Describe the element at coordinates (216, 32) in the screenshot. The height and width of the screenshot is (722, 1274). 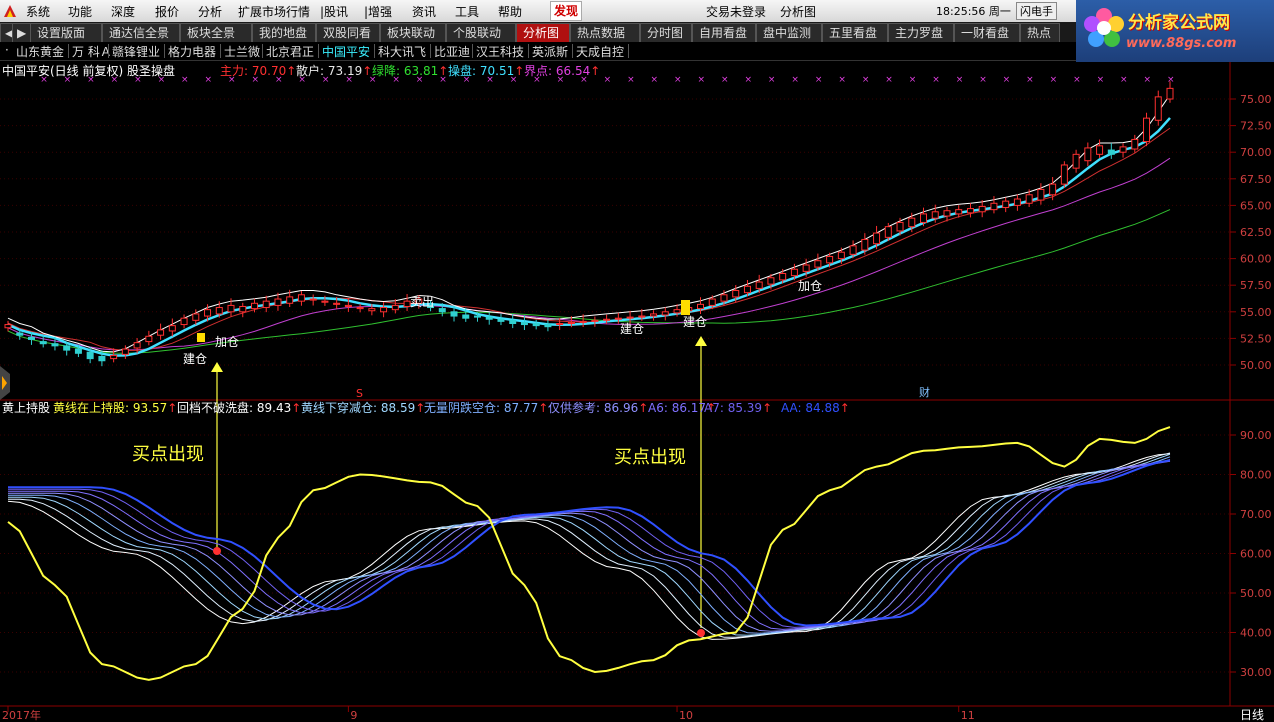
I see `tab-2: 板块全景` at that location.